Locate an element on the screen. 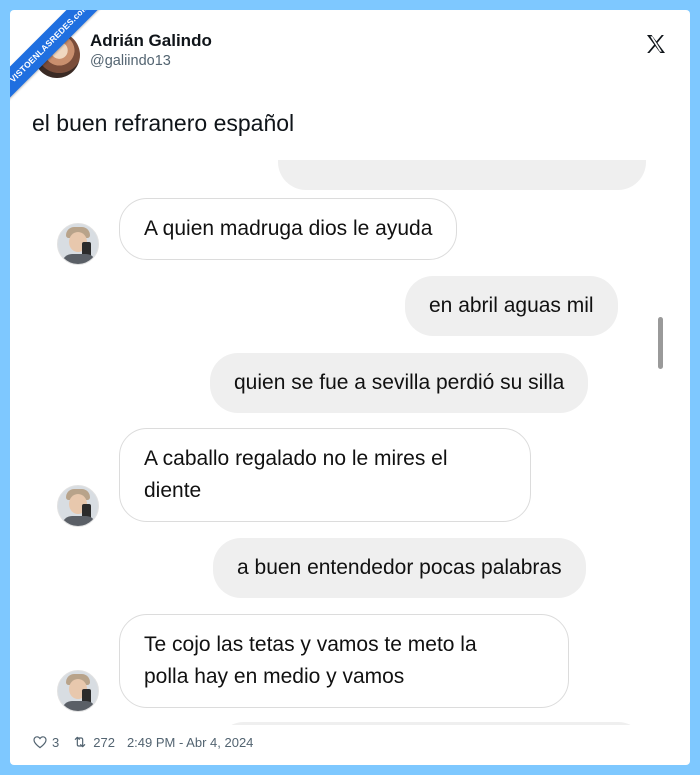 This screenshot has height=775, width=700. chat-bubble-received: A caballo regalado no le mires el diente is located at coordinates (325, 475).